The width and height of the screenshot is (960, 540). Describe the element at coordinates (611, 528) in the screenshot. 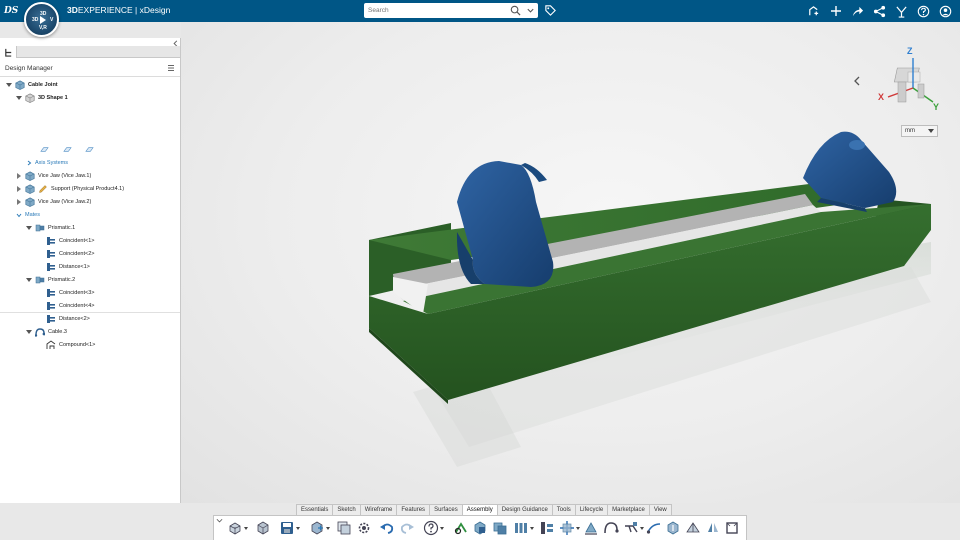

I see `cable-button` at that location.